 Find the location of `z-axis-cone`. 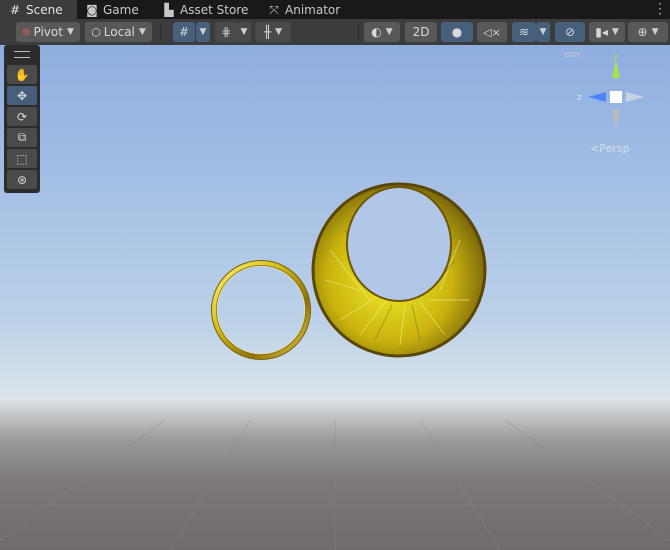

z-axis-cone is located at coordinates (597, 97).